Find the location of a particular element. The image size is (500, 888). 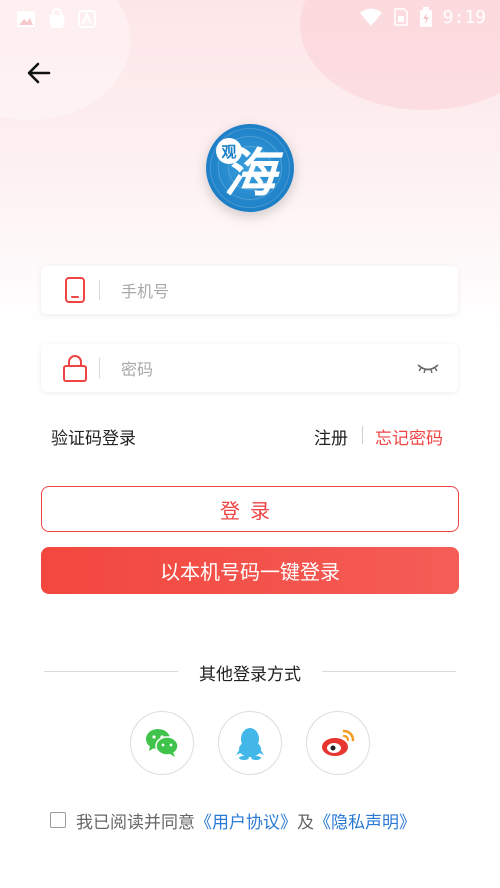

other-login-divider: 其他登录方式 is located at coordinates (250, 673).